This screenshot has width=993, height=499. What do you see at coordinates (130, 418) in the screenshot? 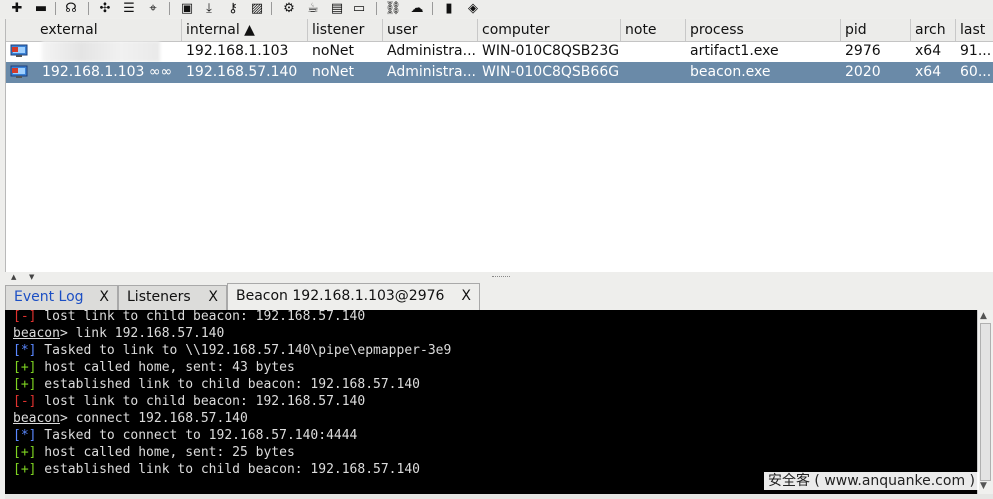
I see `console-line: beacon> connect 192.168.57.140` at bounding box center [130, 418].